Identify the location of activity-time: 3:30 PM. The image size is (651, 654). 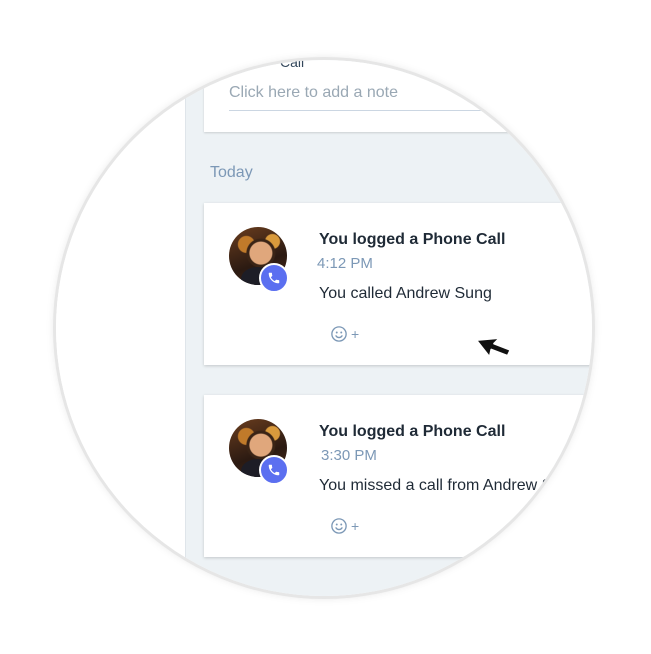
(349, 455).